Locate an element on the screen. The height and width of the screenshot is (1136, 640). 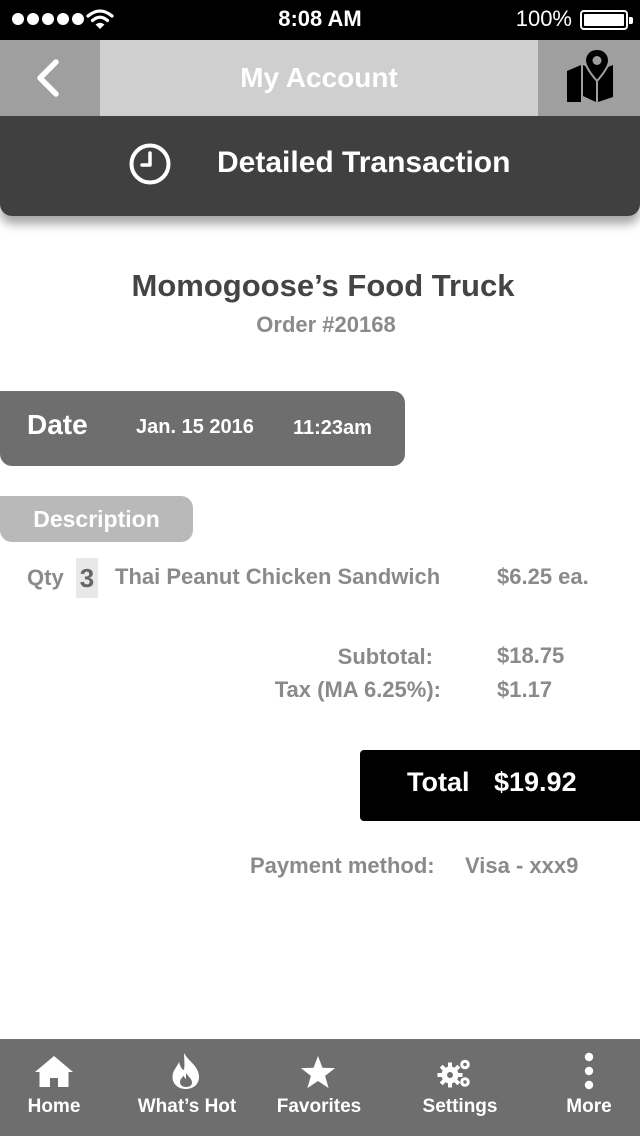
total-label: Total is located at coordinates (438, 782).